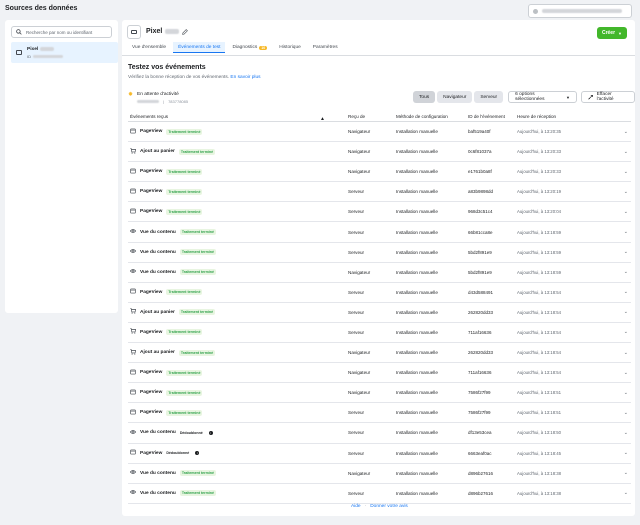 Image resolution: width=640 pixels, height=525 pixels. I want to click on help-link: Aide, so click(356, 506).